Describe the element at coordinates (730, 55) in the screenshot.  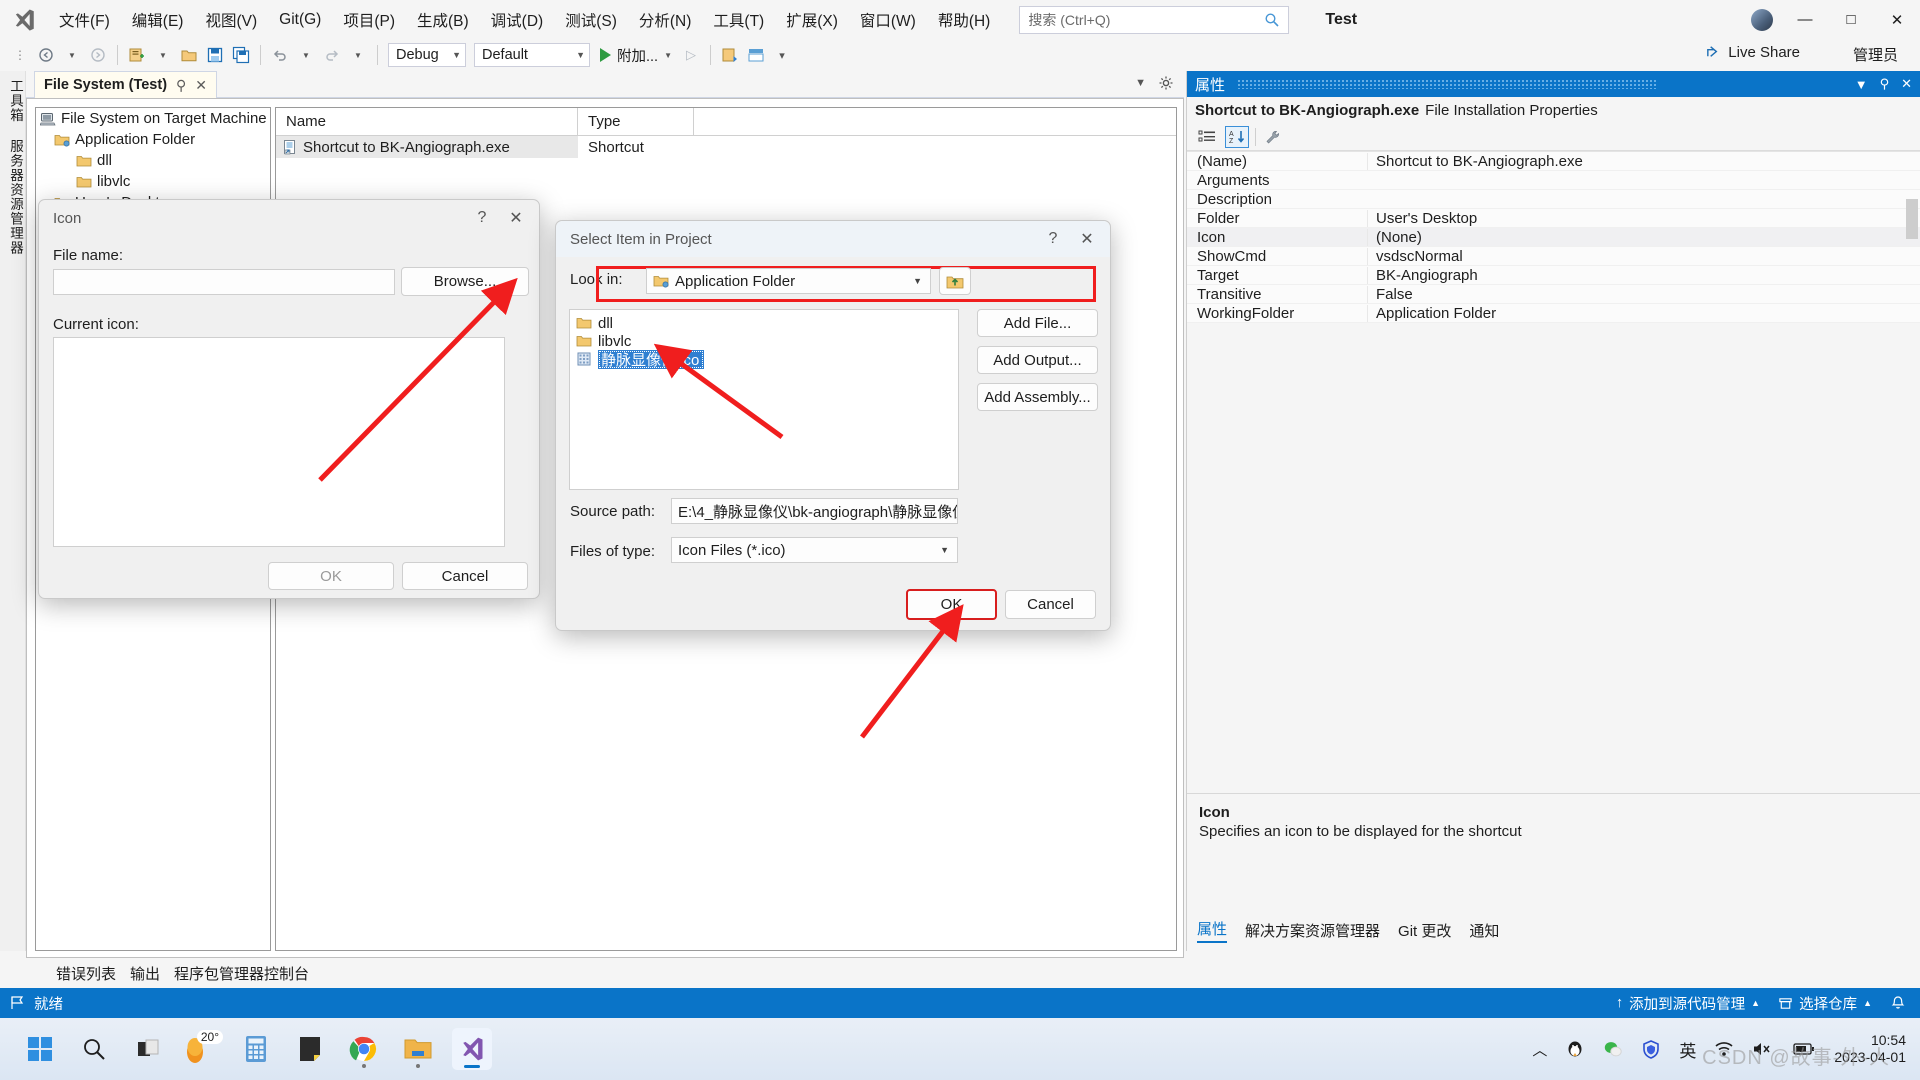
I see `preview-changes-icon` at that location.